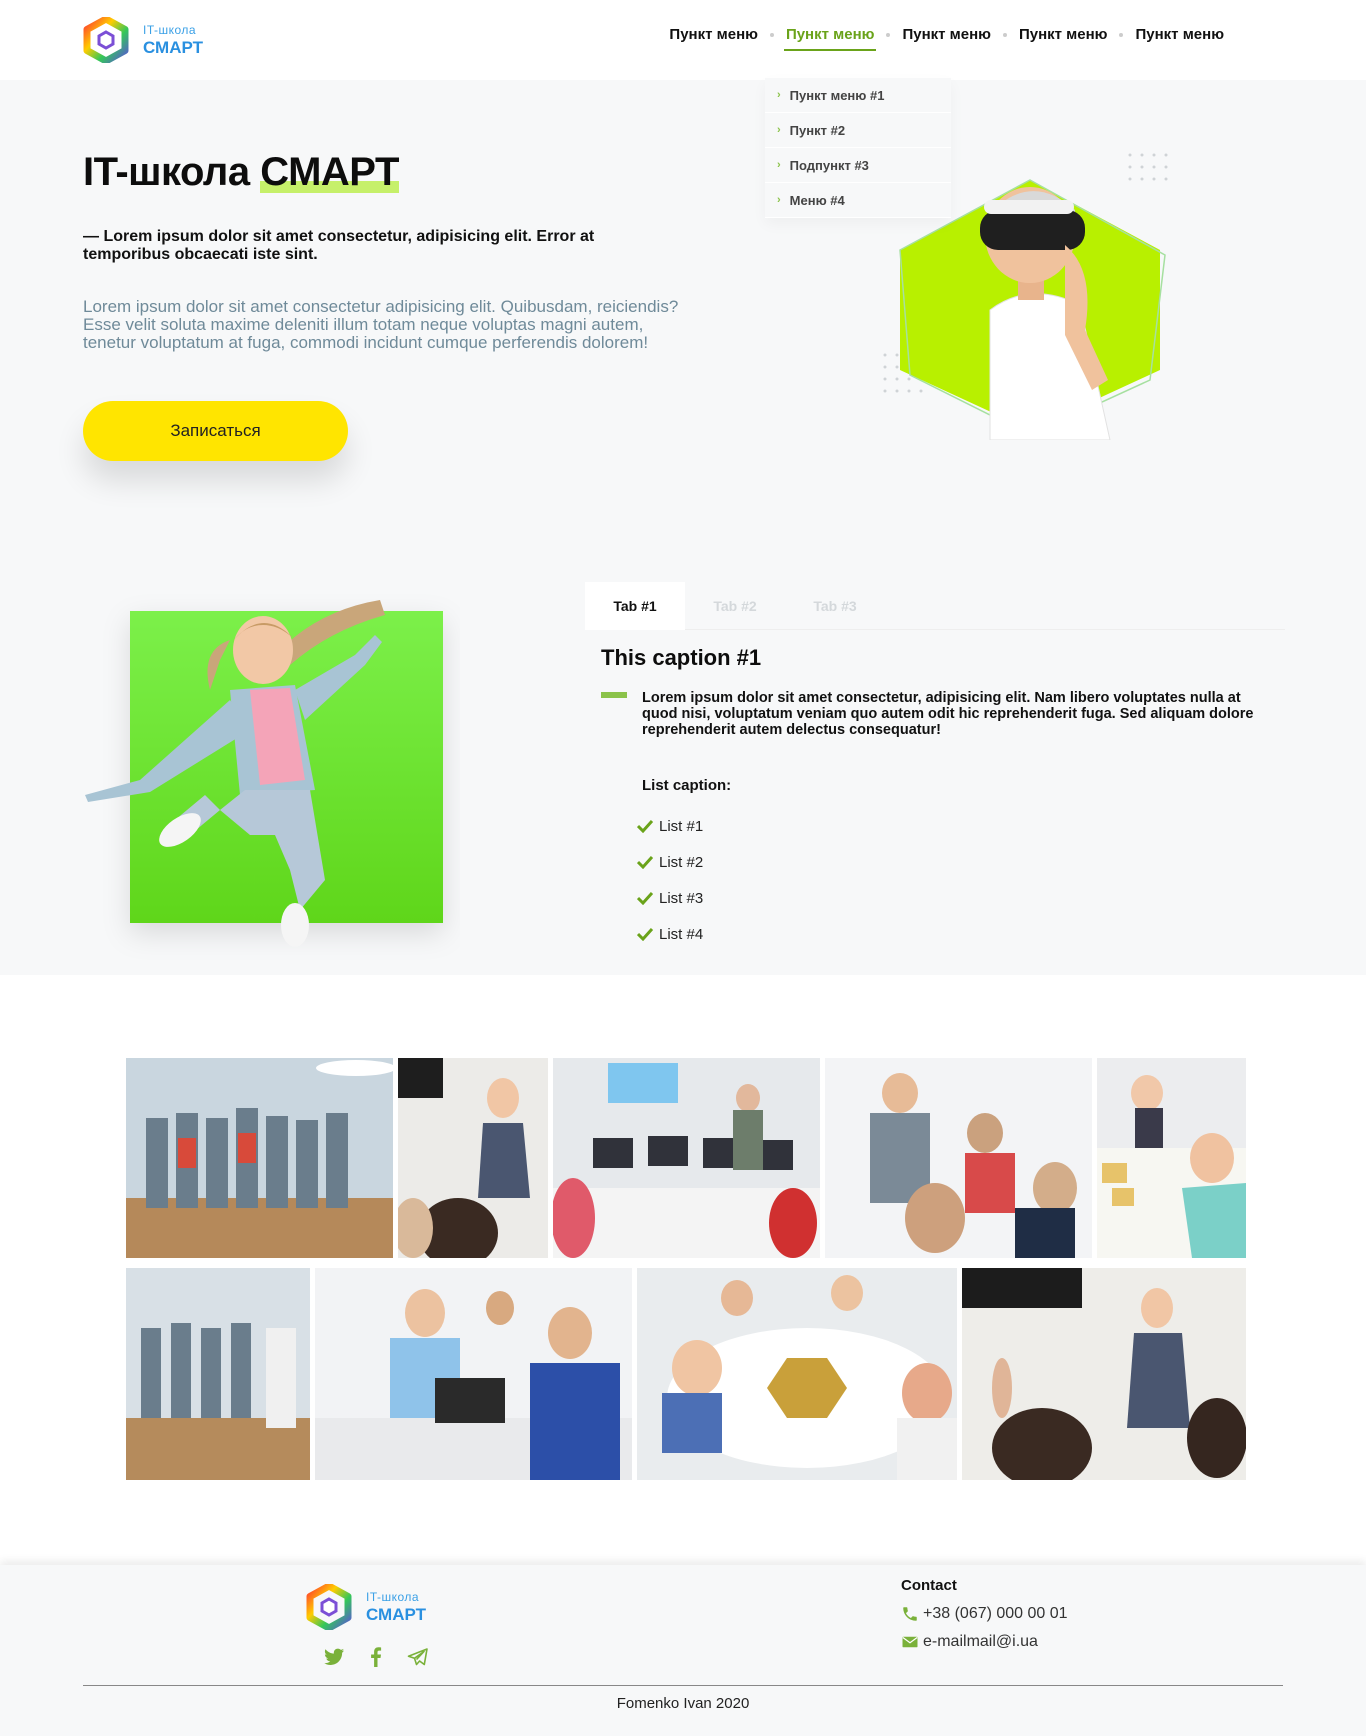 The width and height of the screenshot is (1366, 1736). What do you see at coordinates (170, 30) in the screenshot?
I see `logo-small-text: IT-школа` at bounding box center [170, 30].